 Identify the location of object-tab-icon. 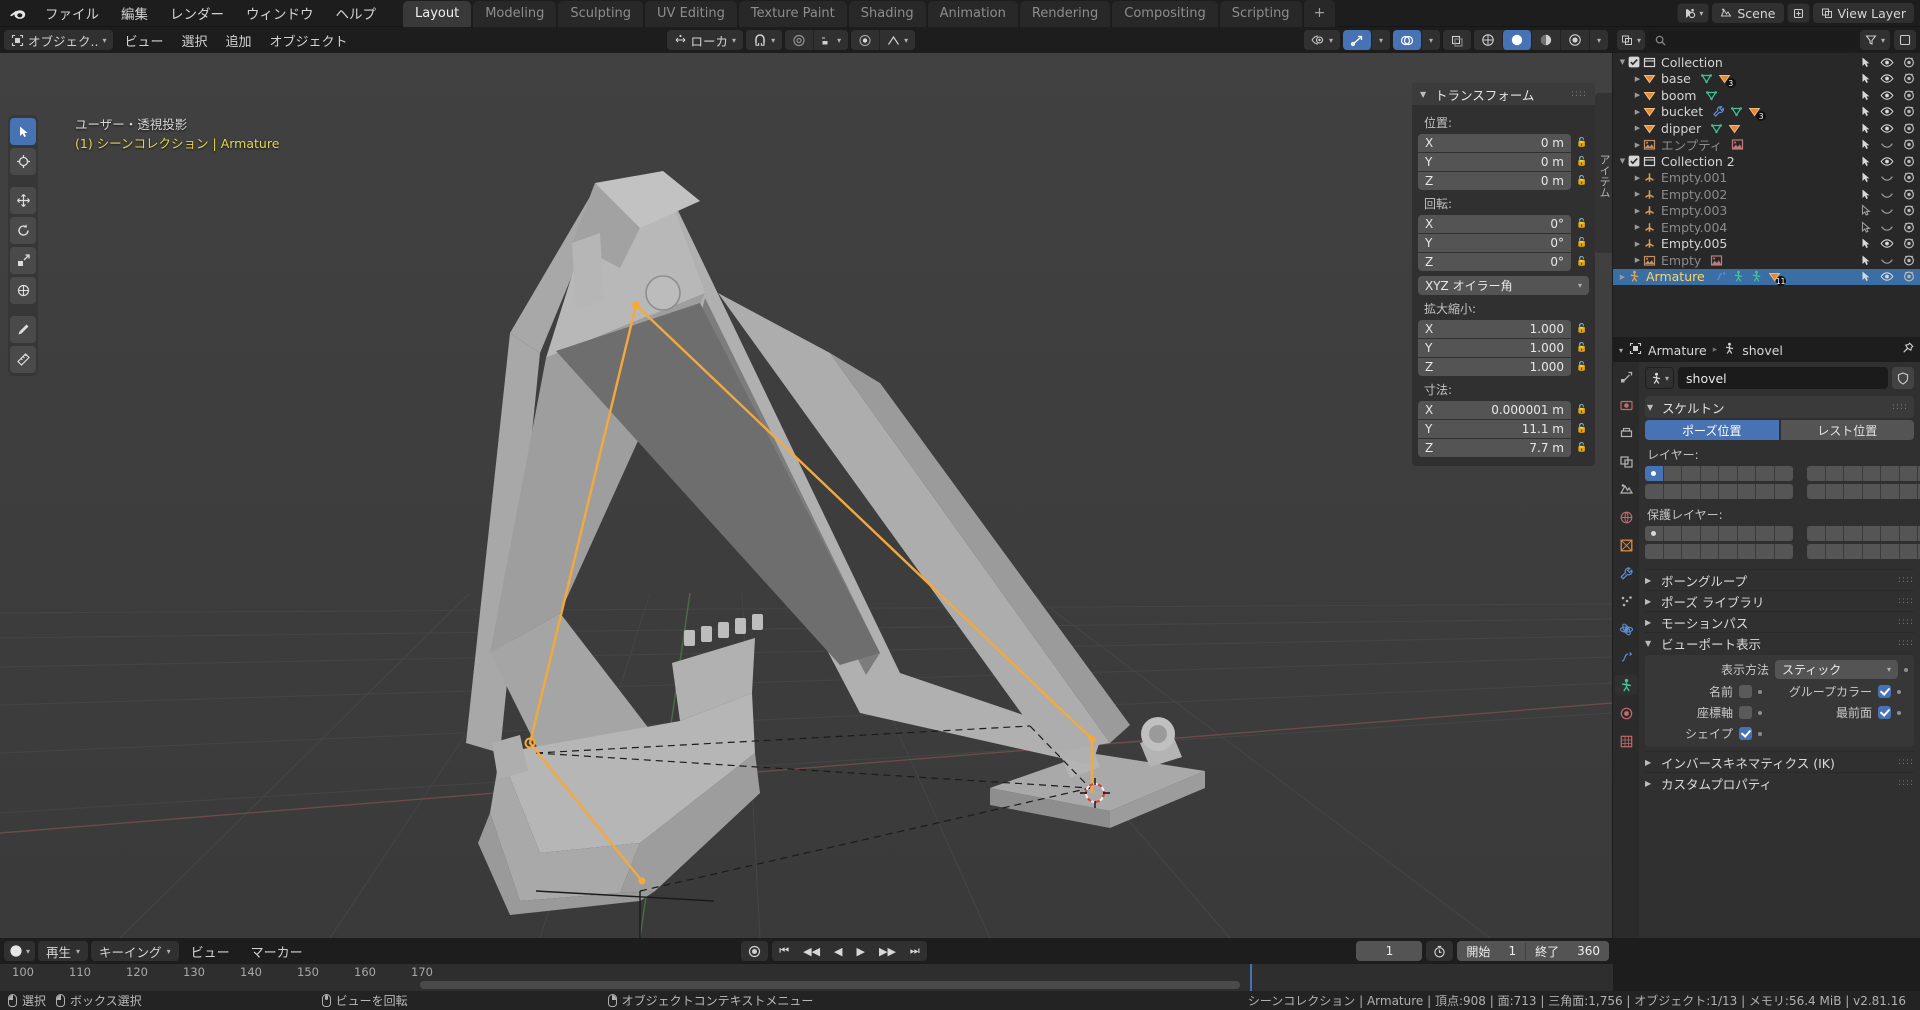
(1626, 545).